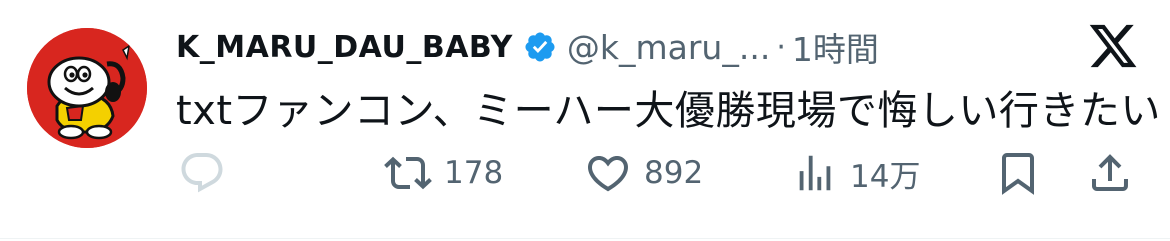 The width and height of the screenshot is (1170, 241). I want to click on divider, so click(585, 238).